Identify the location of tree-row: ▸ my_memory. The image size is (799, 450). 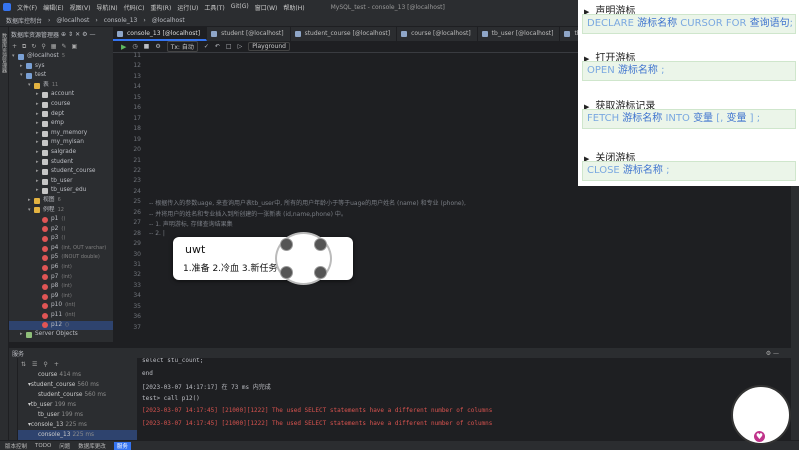
(61, 134).